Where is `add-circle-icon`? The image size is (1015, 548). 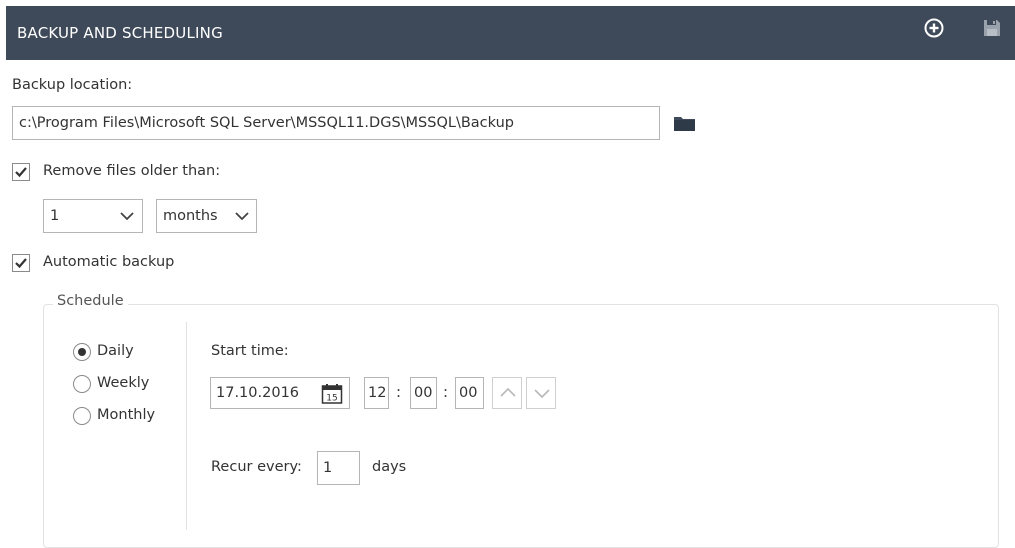
add-circle-icon is located at coordinates (934, 28).